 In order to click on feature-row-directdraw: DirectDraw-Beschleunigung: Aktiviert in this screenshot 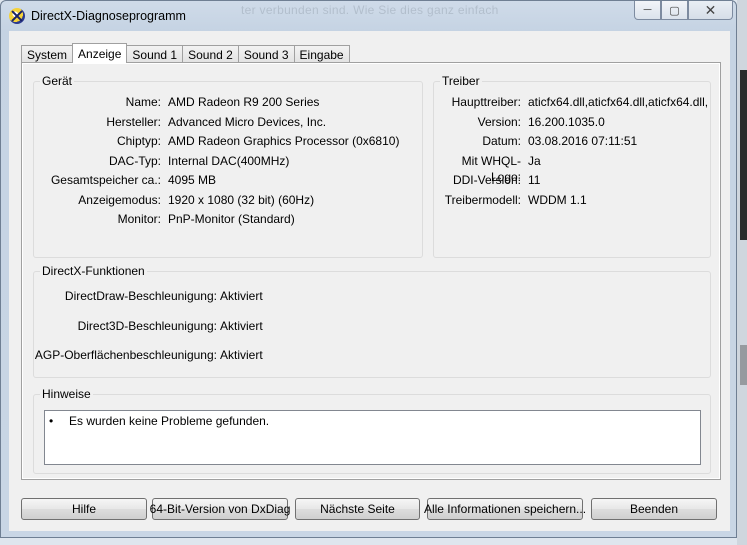, I will do `click(372, 296)`.